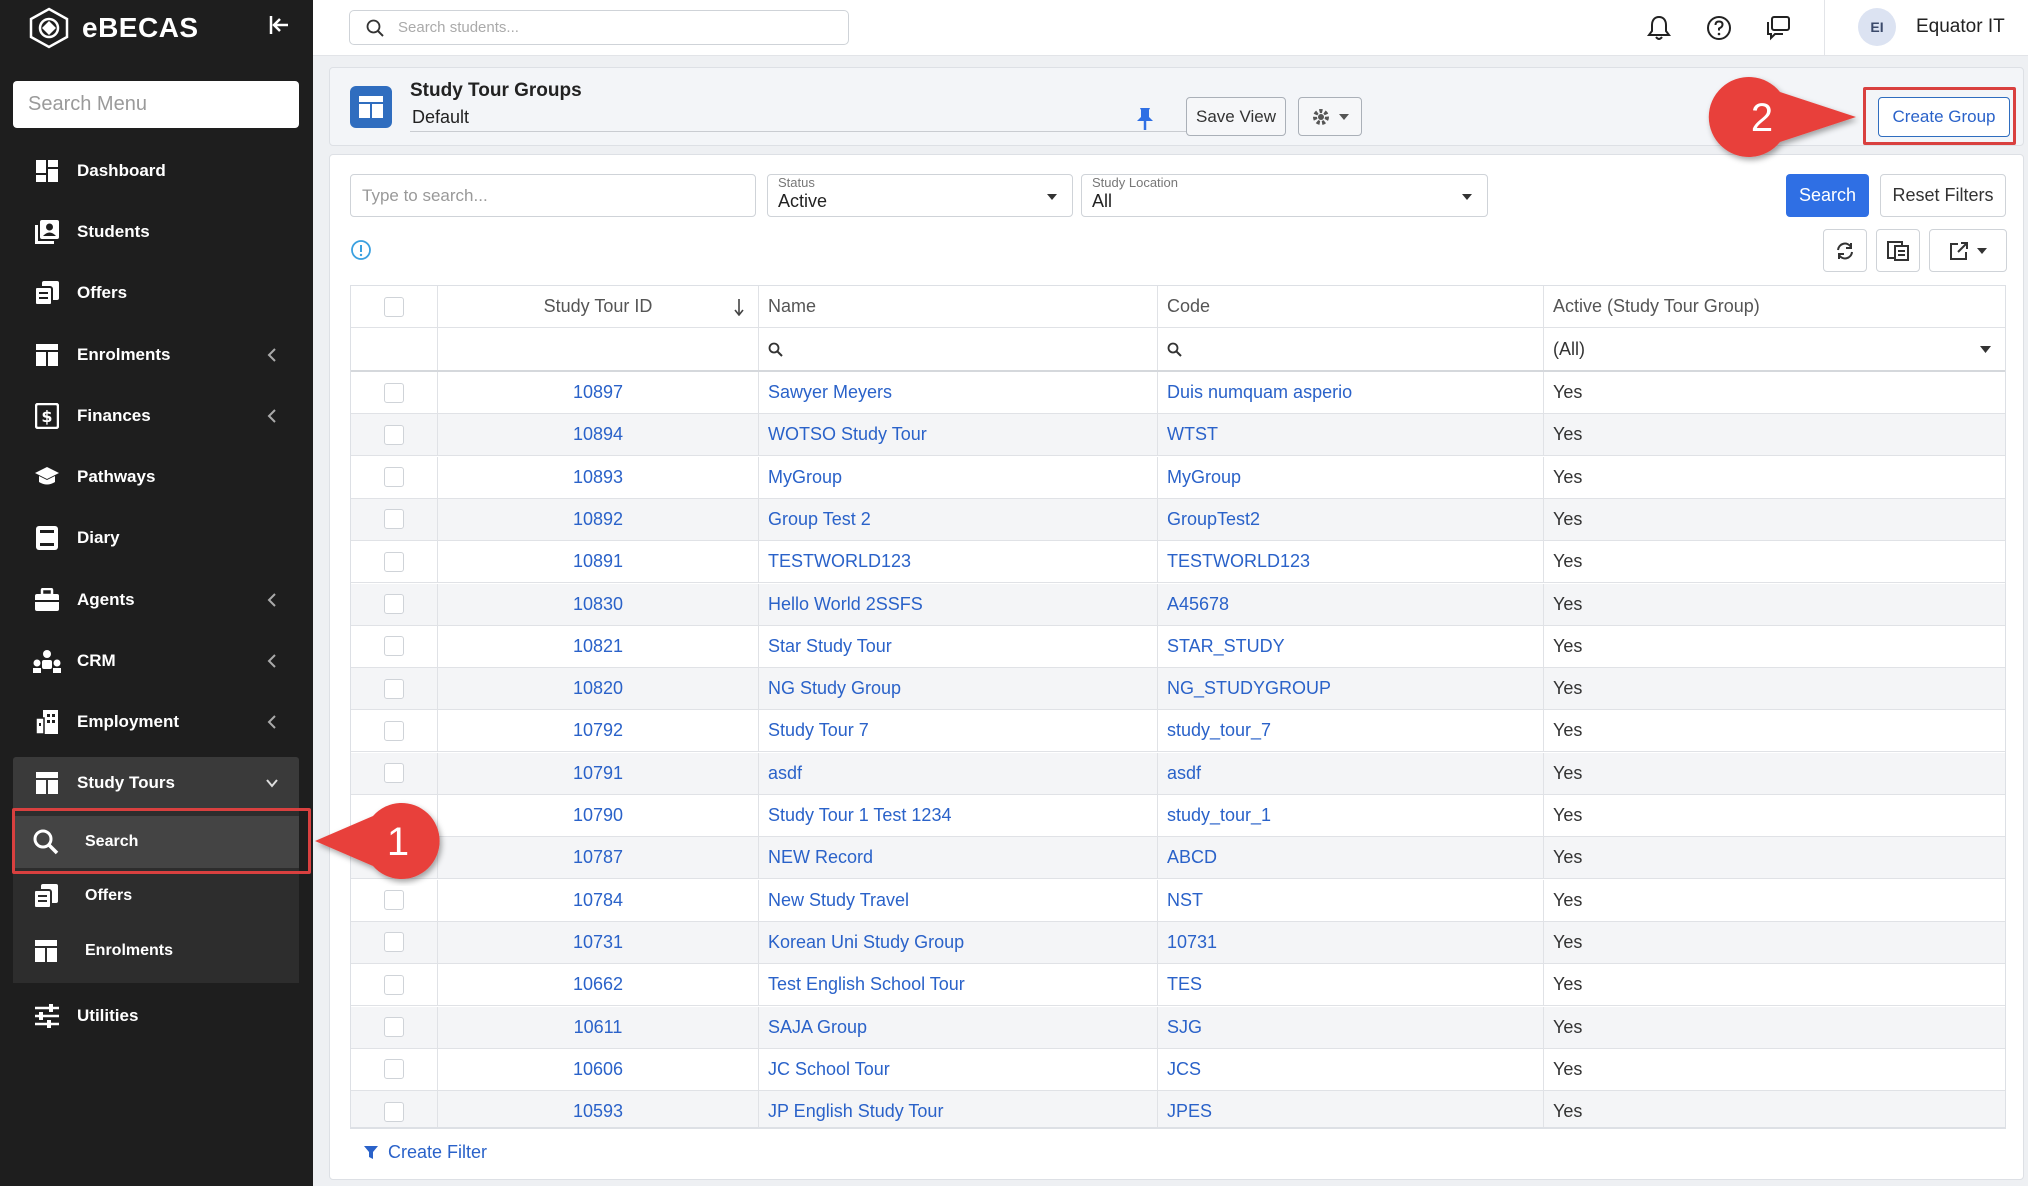  Describe the element at coordinates (1226, 646) in the screenshot. I see `cell-code-text: STAR_STUDY` at that location.